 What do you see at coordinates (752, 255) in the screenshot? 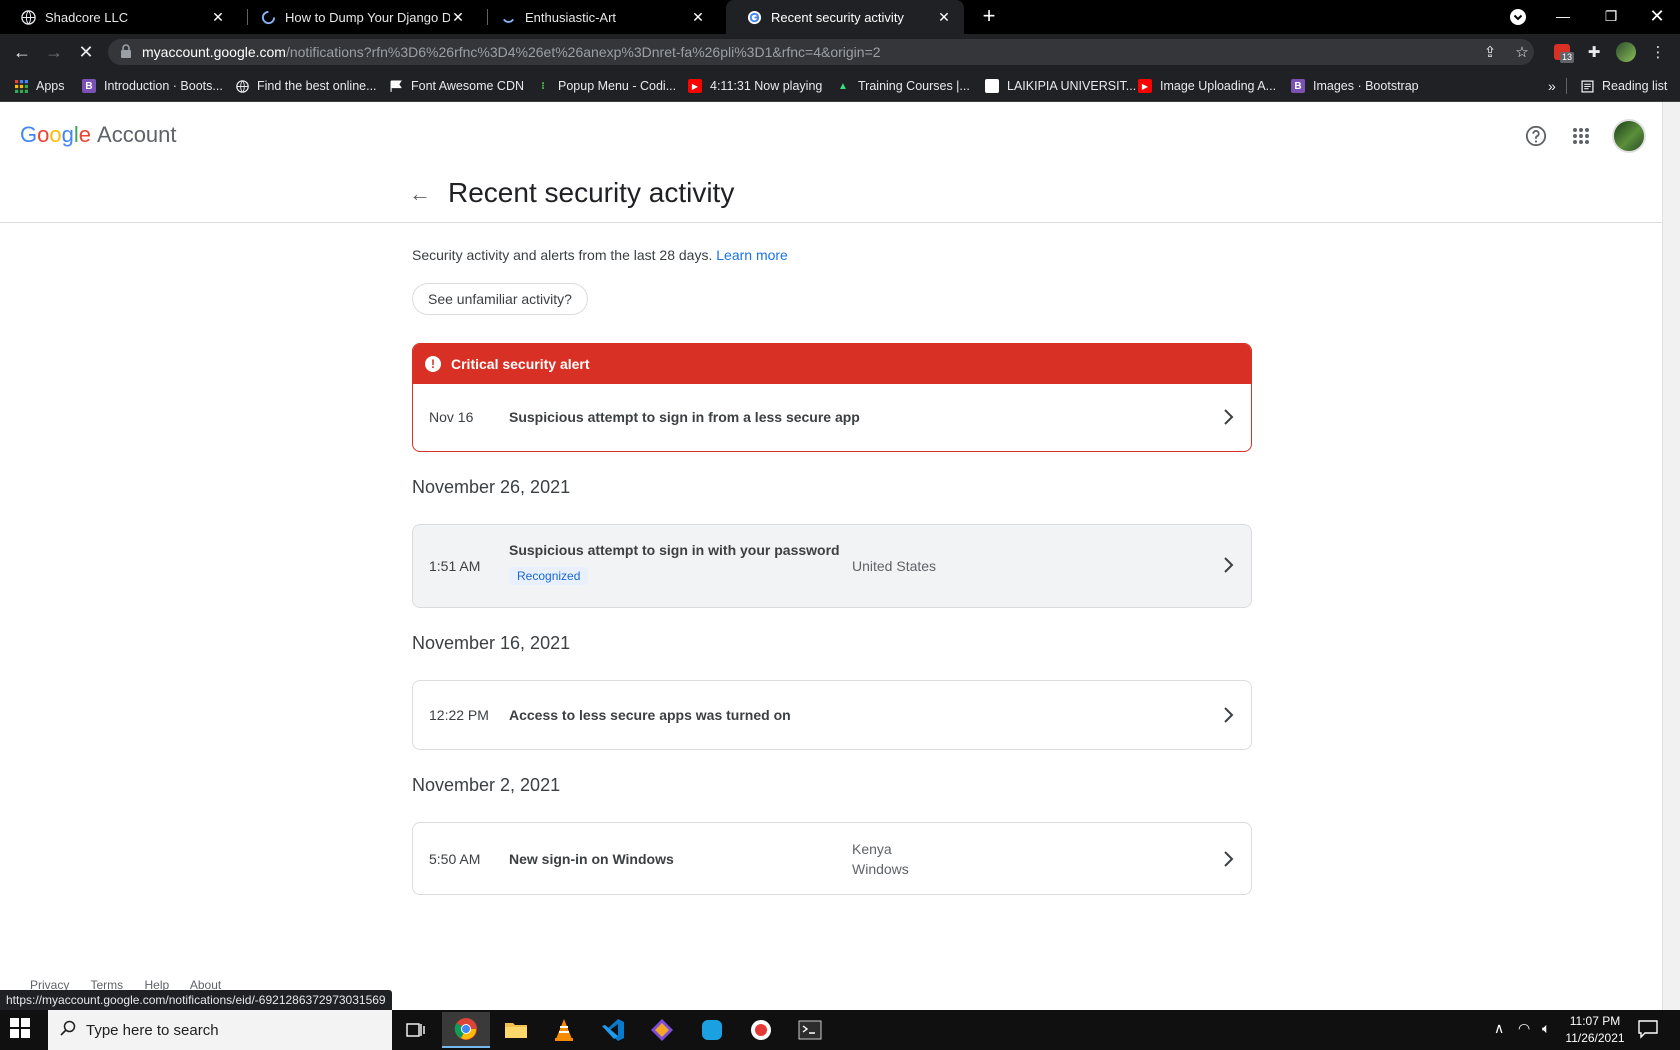
I see `learn-more-link: Learn more` at bounding box center [752, 255].